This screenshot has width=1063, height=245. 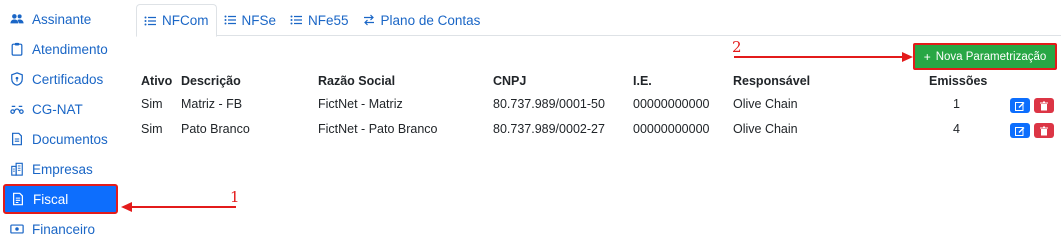 I want to click on sidebar-item-financeiro: Financeiro, so click(x=60, y=229).